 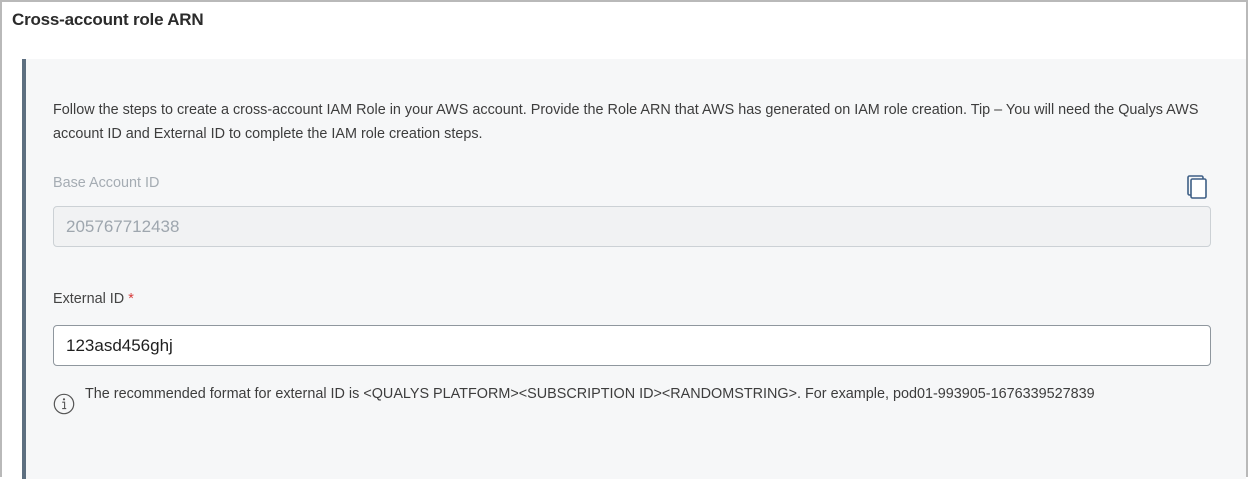 I want to click on info-icon, so click(x=64, y=404).